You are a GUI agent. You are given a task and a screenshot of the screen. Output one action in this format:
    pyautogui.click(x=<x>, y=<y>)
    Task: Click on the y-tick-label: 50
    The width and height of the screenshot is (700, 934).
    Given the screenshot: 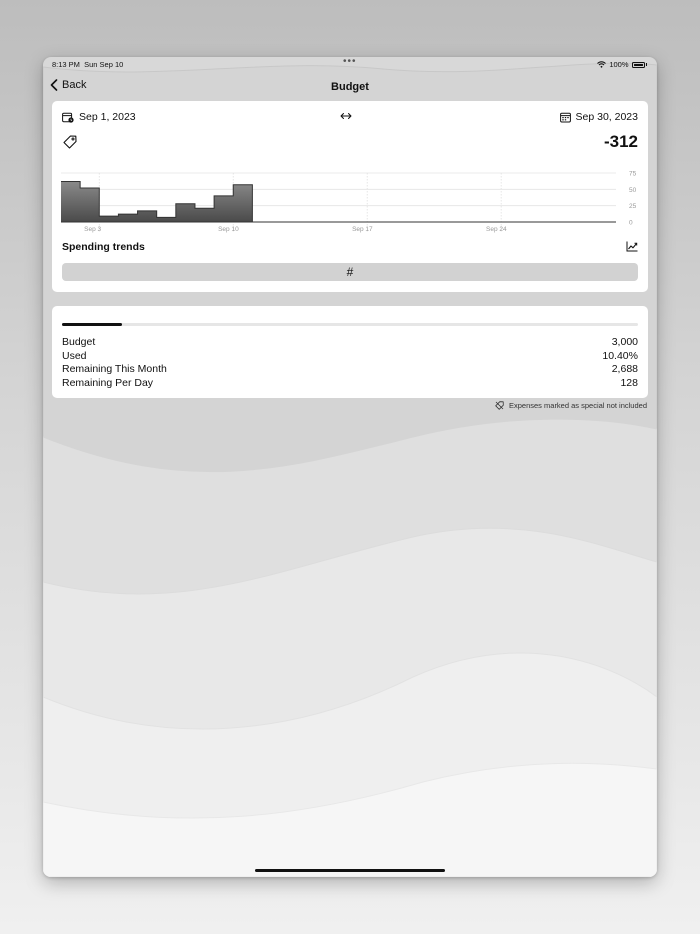 What is the action you would take?
    pyautogui.click(x=633, y=190)
    